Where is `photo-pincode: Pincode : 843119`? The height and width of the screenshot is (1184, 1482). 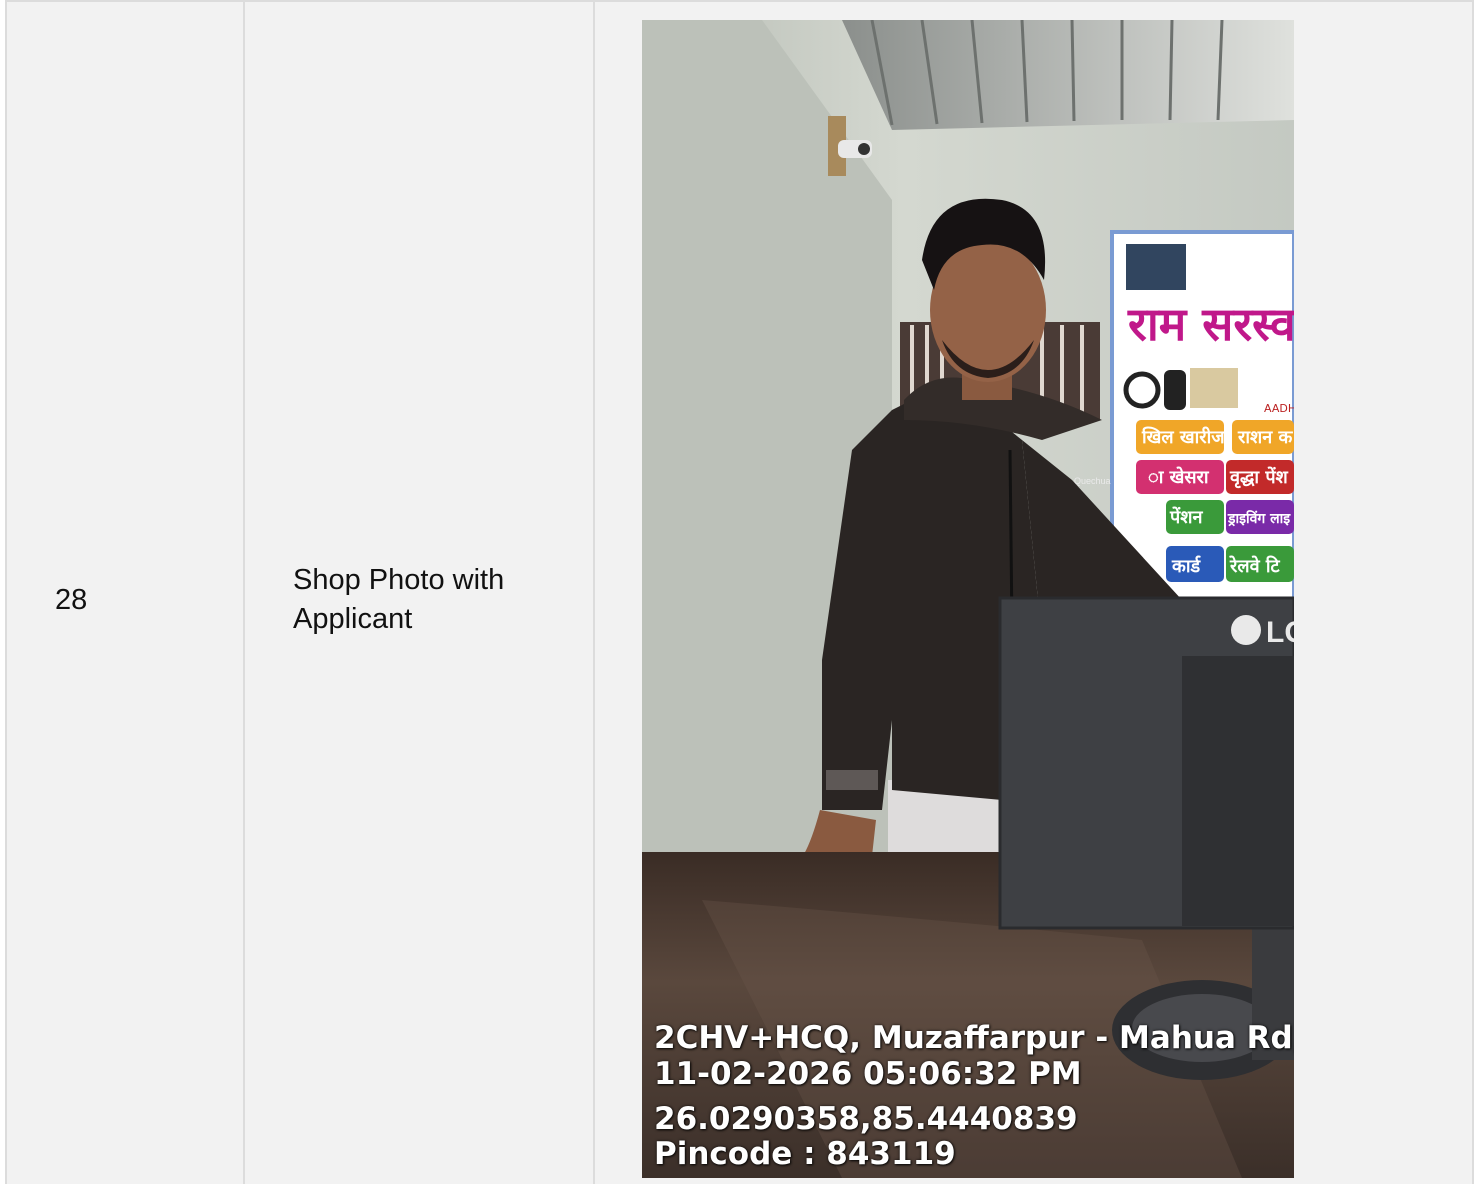
photo-pincode: Pincode : 843119 is located at coordinates (805, 1154).